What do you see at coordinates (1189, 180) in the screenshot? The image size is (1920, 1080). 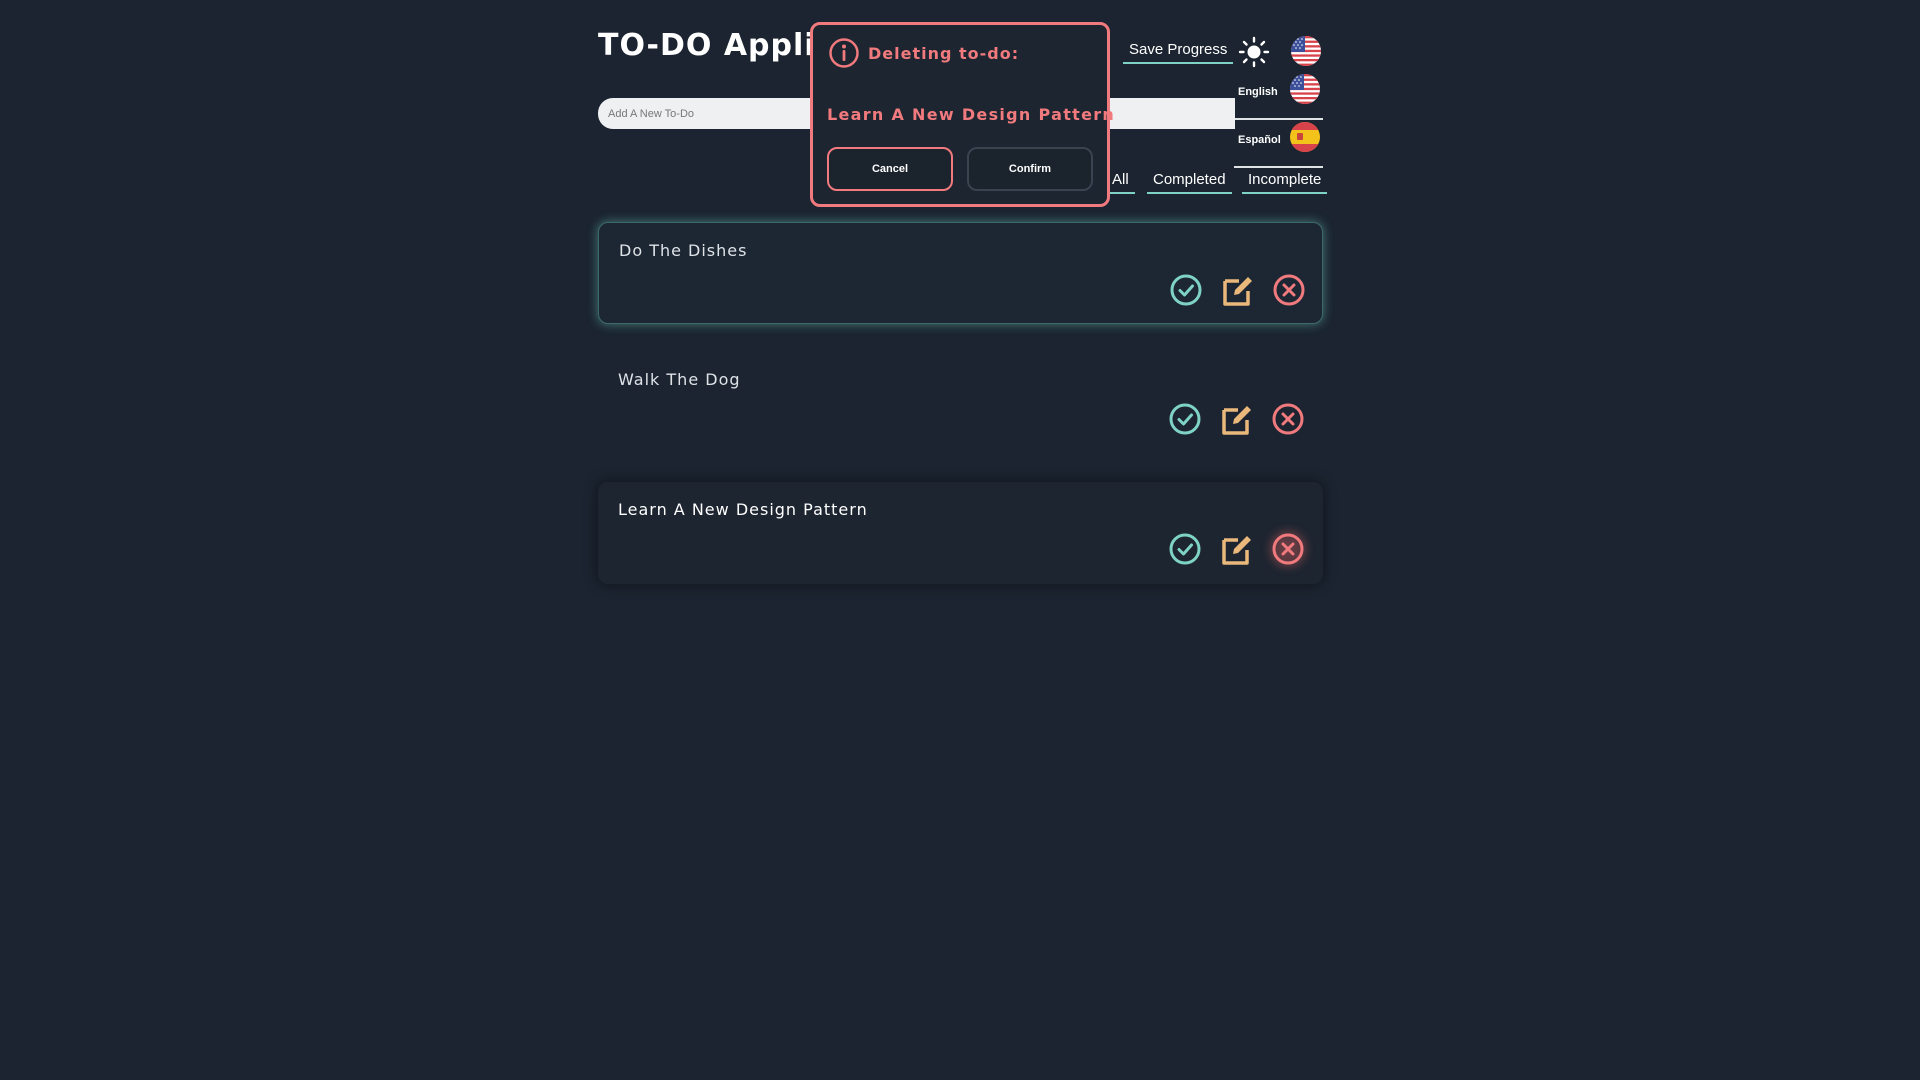 I see `filter-completed-button: Completed` at bounding box center [1189, 180].